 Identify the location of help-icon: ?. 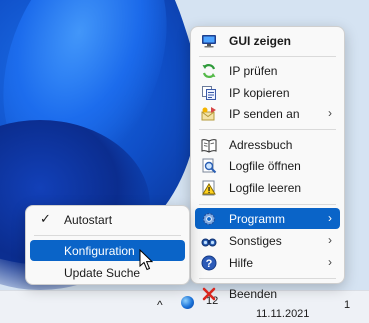
(209, 263).